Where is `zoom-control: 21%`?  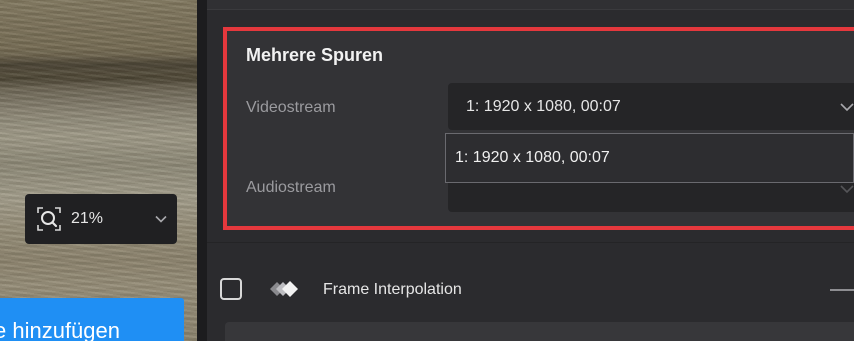 zoom-control: 21% is located at coordinates (101, 219).